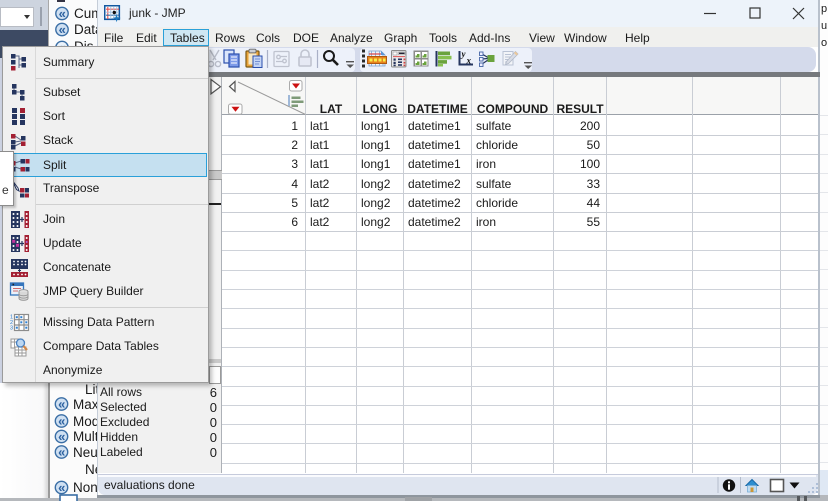 The width and height of the screenshot is (828, 501). I want to click on svg-text: 3, so click(11, 329).